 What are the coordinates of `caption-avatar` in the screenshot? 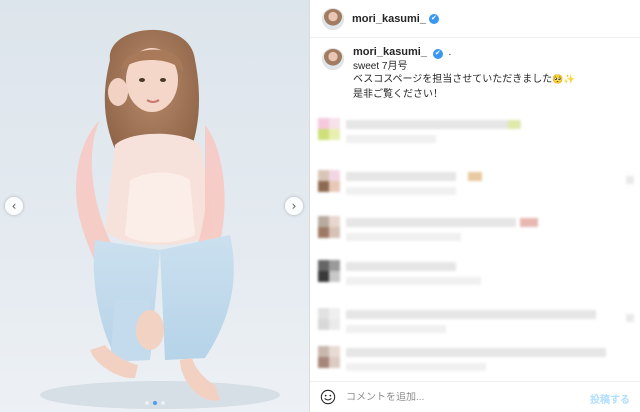 It's located at (333, 59).